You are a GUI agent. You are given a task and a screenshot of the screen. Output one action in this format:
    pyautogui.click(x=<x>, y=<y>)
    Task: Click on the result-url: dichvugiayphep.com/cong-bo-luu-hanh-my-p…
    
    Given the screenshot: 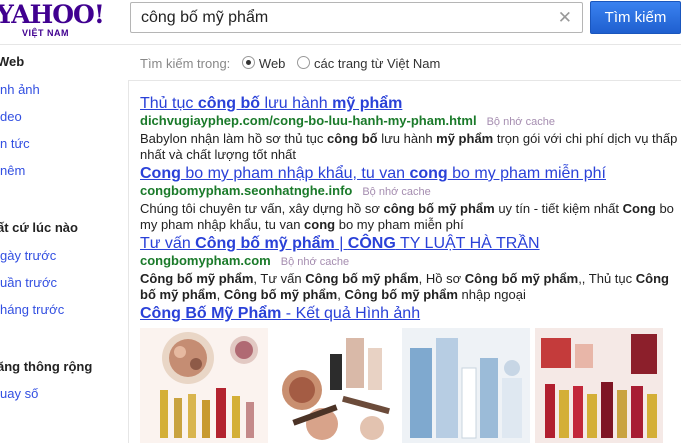 What is the action you would take?
    pyautogui.click(x=410, y=121)
    